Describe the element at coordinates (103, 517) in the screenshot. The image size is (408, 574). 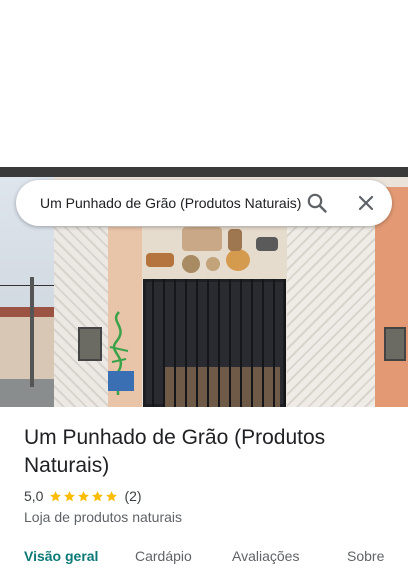
I see `place-category: Loja de produtos naturais` at that location.